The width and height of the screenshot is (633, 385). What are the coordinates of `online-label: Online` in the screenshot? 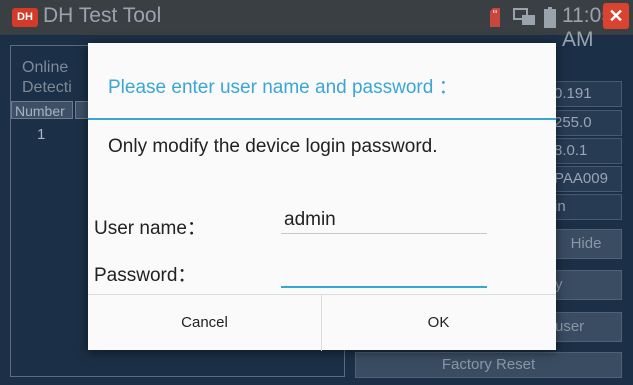 It's located at (45, 67).